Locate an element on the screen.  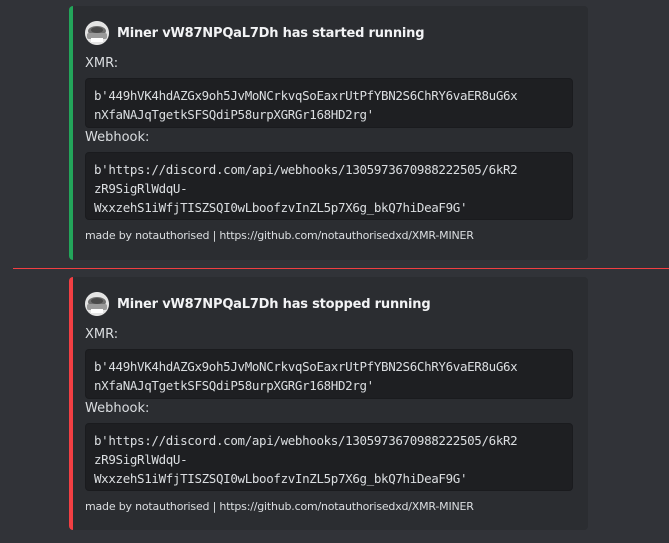
embed-author: Miner vW87NPQaL7Dh has stopped running is located at coordinates (258, 304).